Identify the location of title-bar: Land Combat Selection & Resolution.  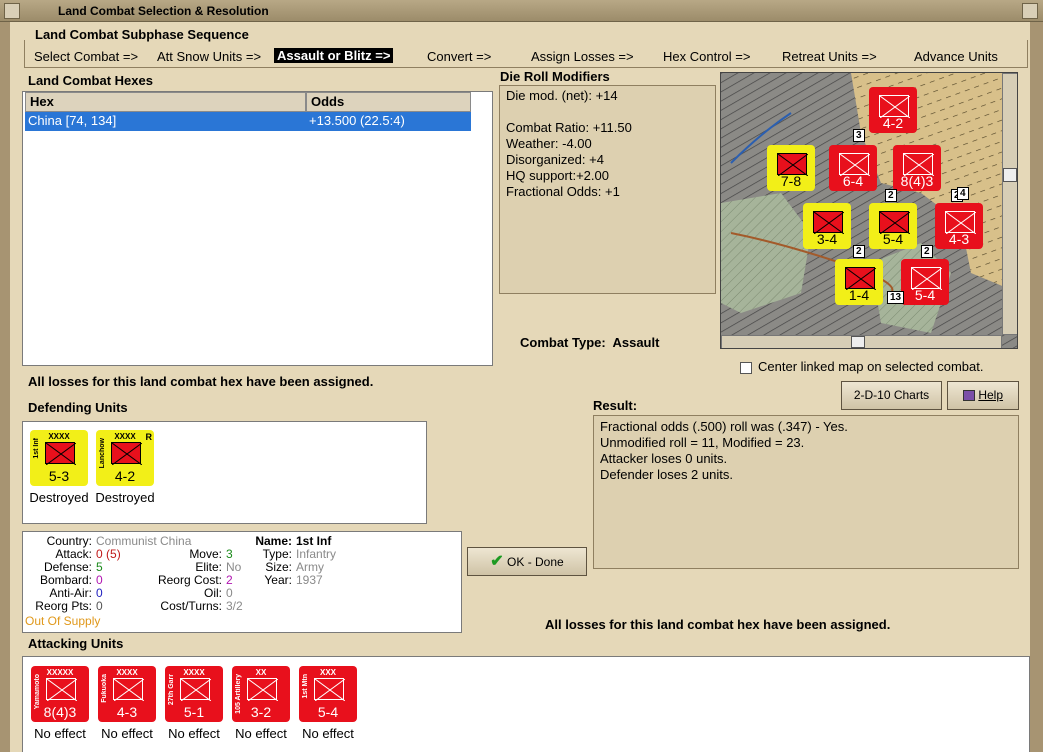
(521, 11).